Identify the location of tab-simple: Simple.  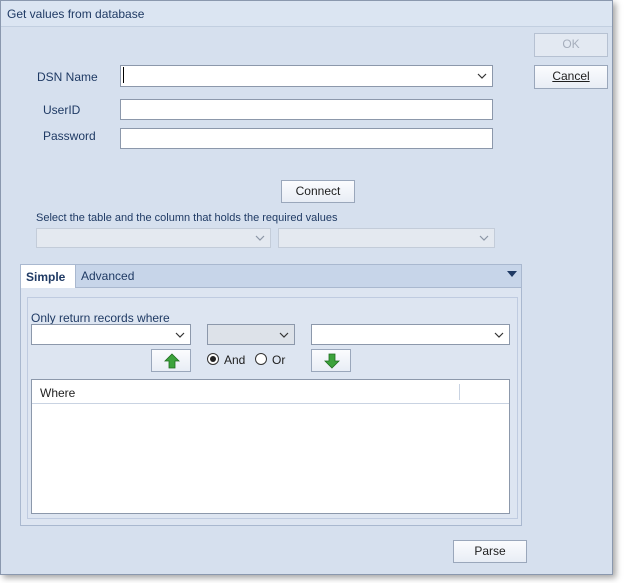
(48, 276).